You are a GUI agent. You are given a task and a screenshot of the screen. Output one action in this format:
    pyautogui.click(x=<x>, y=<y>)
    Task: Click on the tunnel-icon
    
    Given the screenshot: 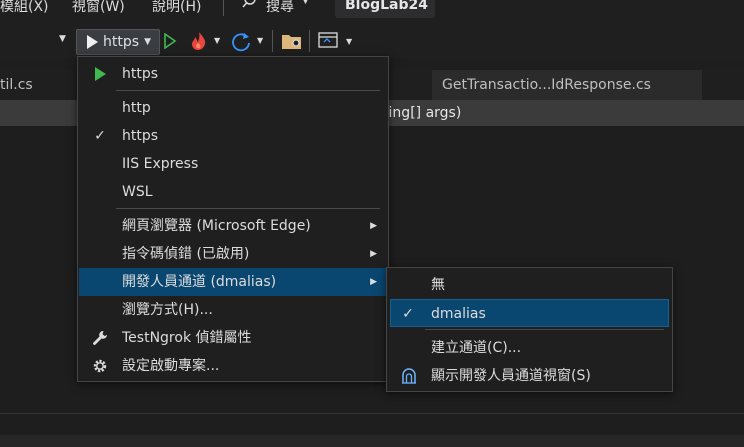 What is the action you would take?
    pyautogui.click(x=409, y=376)
    